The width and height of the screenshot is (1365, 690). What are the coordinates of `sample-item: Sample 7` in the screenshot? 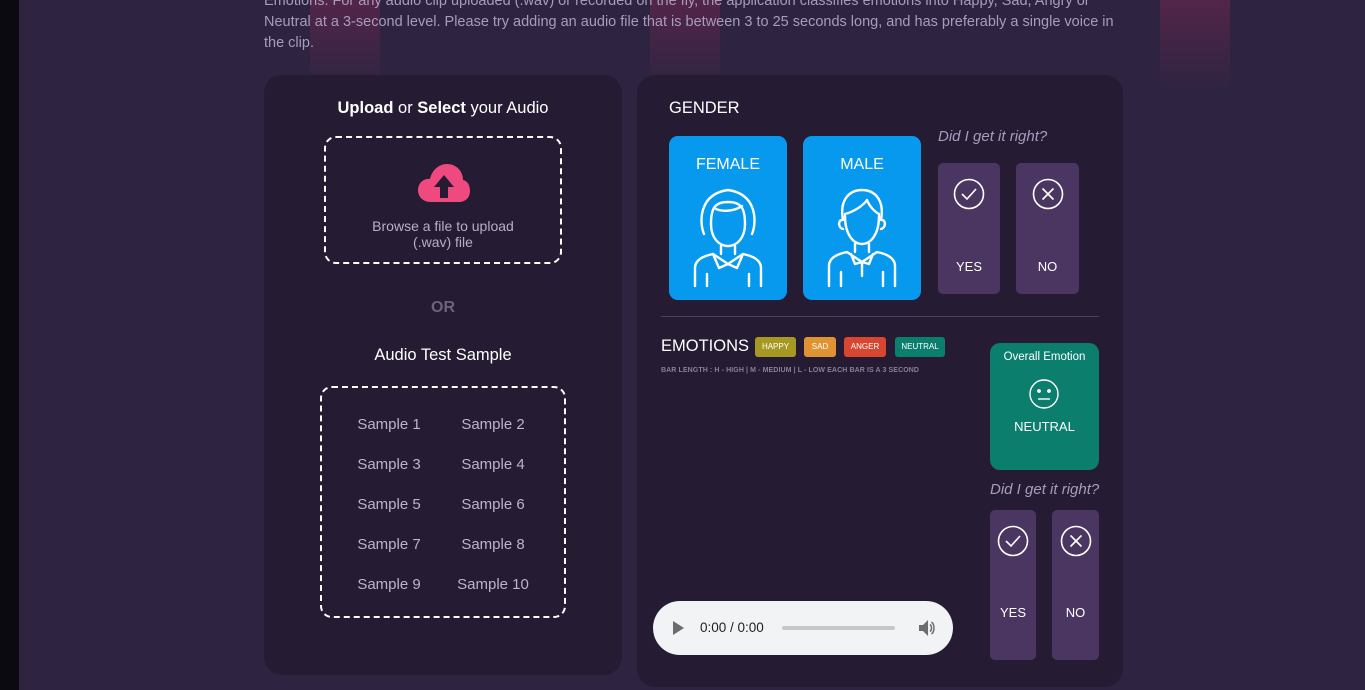 It's located at (389, 544).